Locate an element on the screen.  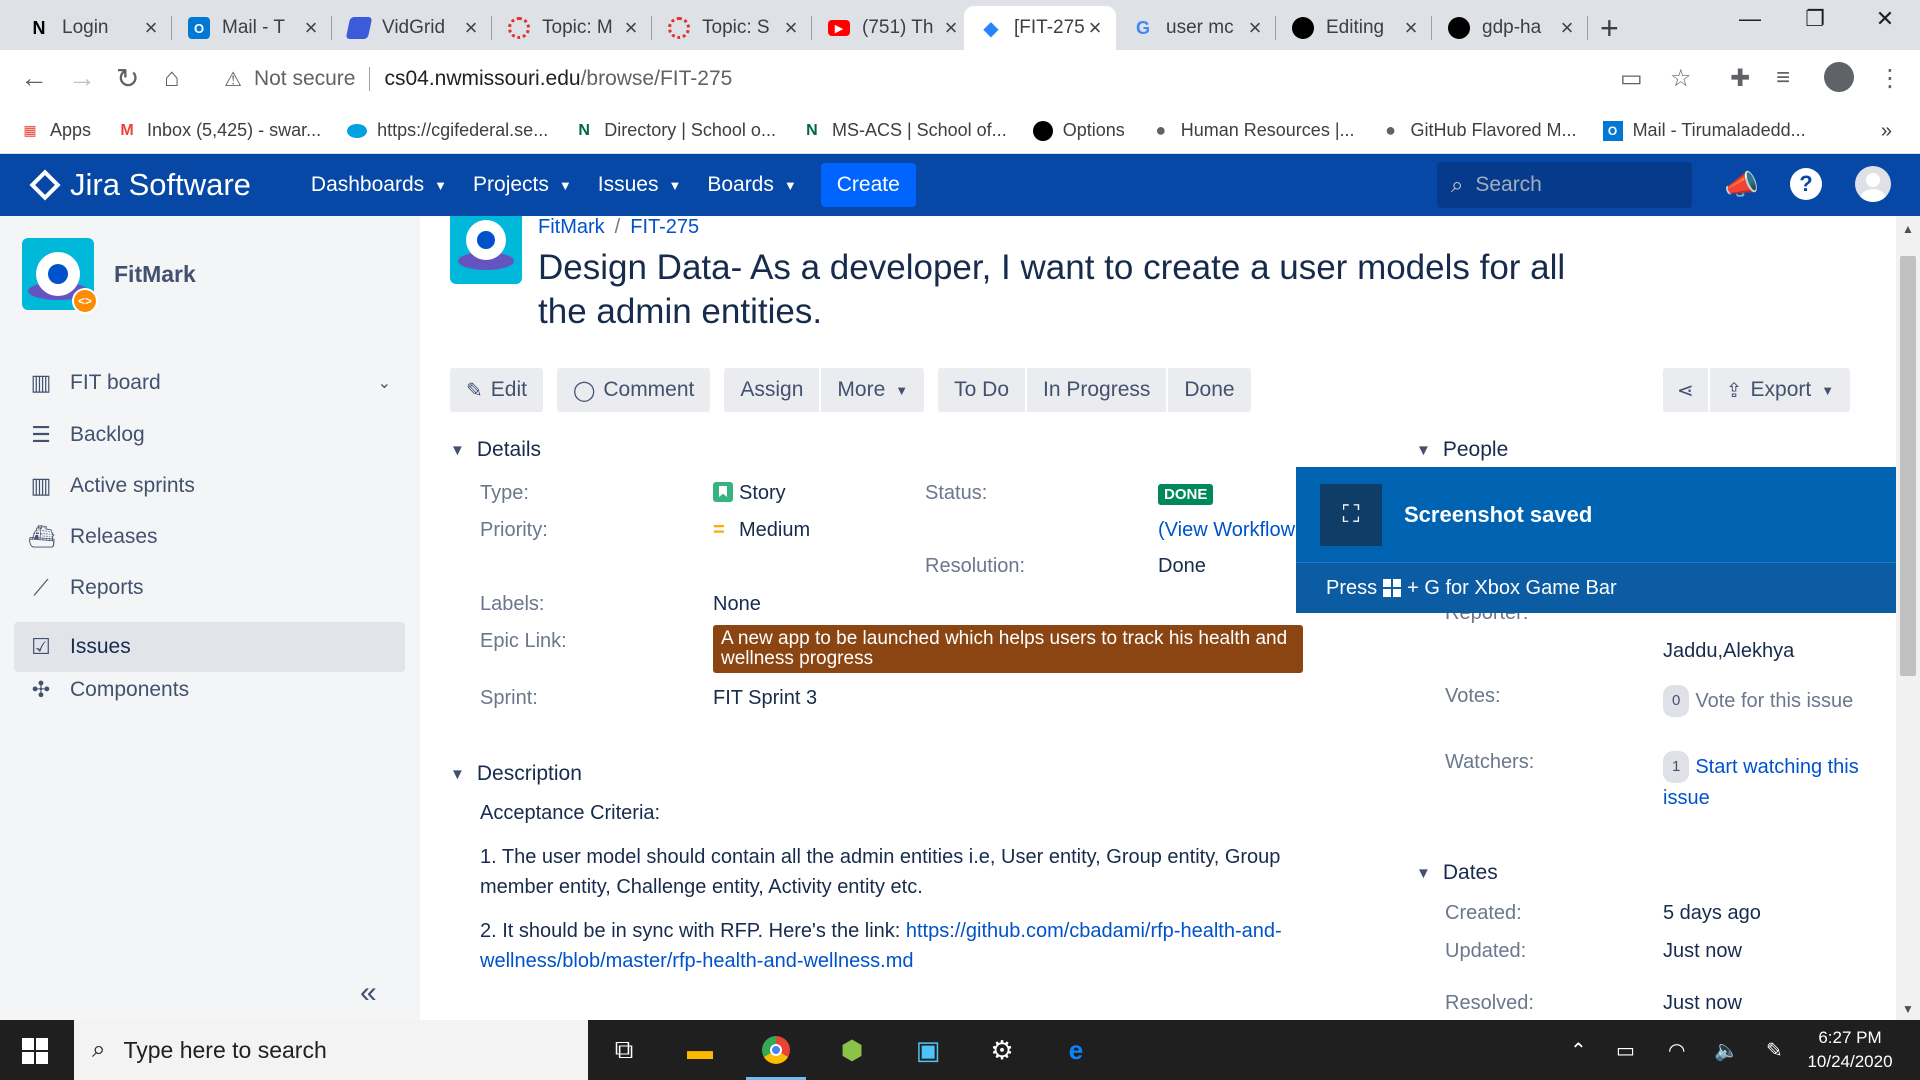
media-controls-icon: ≡ is located at coordinates (1783, 78).